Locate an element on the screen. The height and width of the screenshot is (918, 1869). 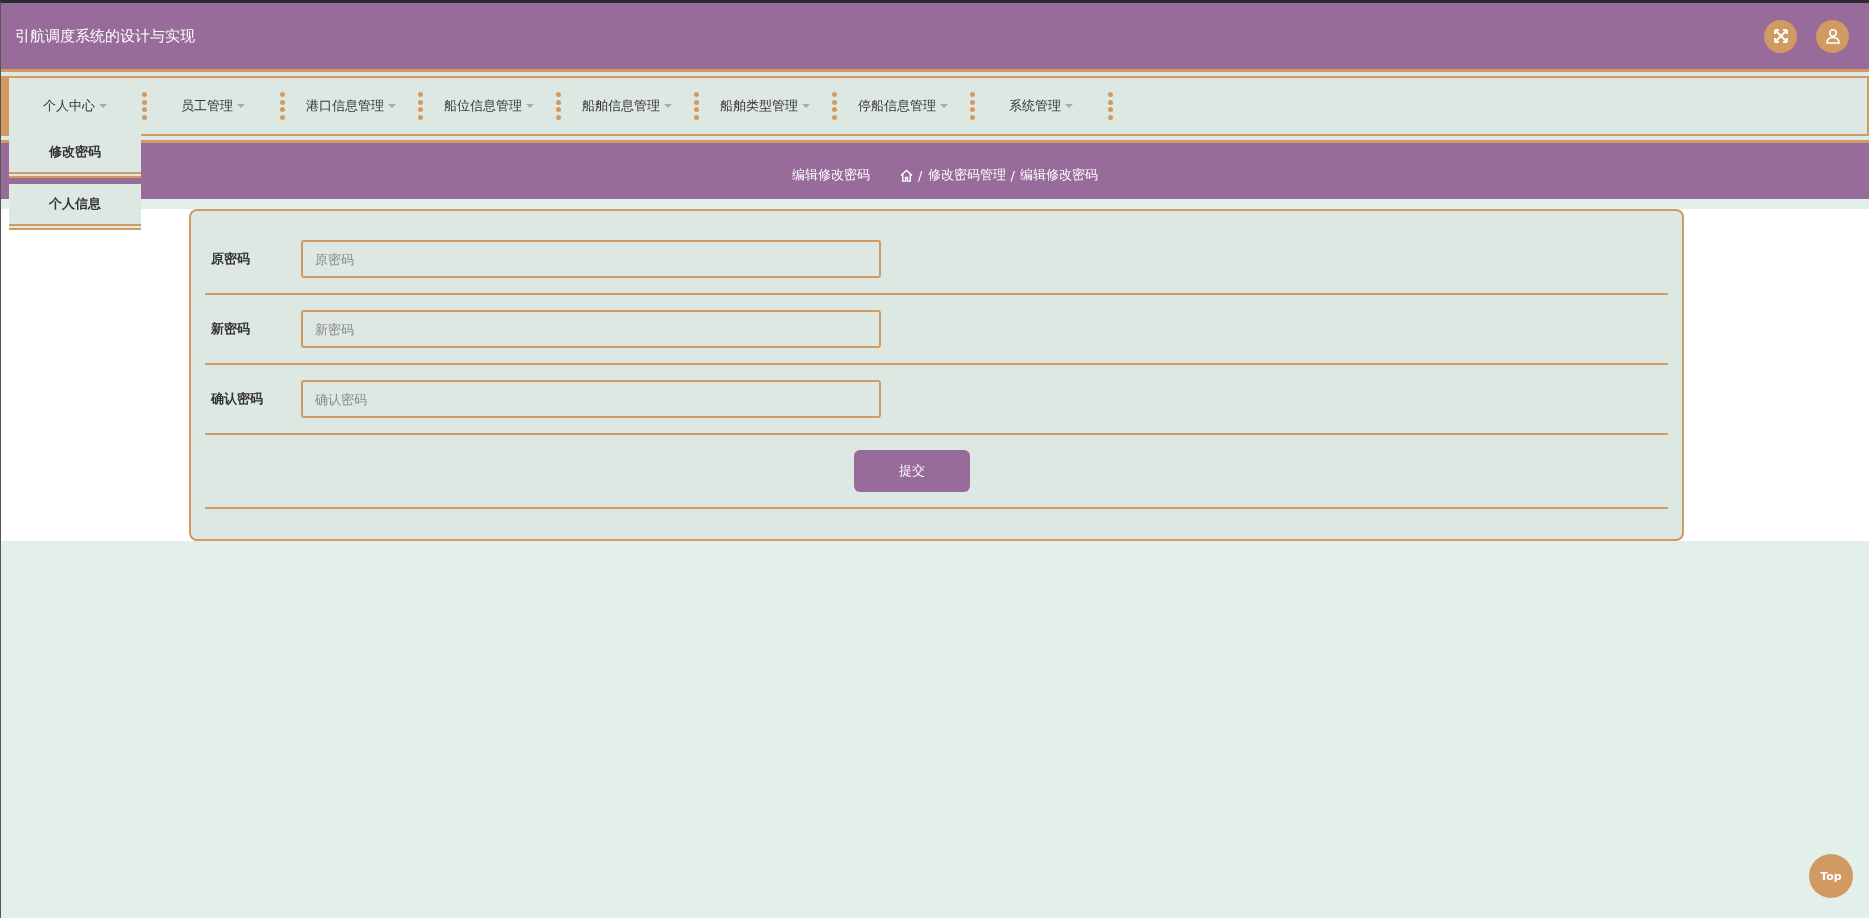
nav-menu-item: 员工管理 is located at coordinates (213, 106).